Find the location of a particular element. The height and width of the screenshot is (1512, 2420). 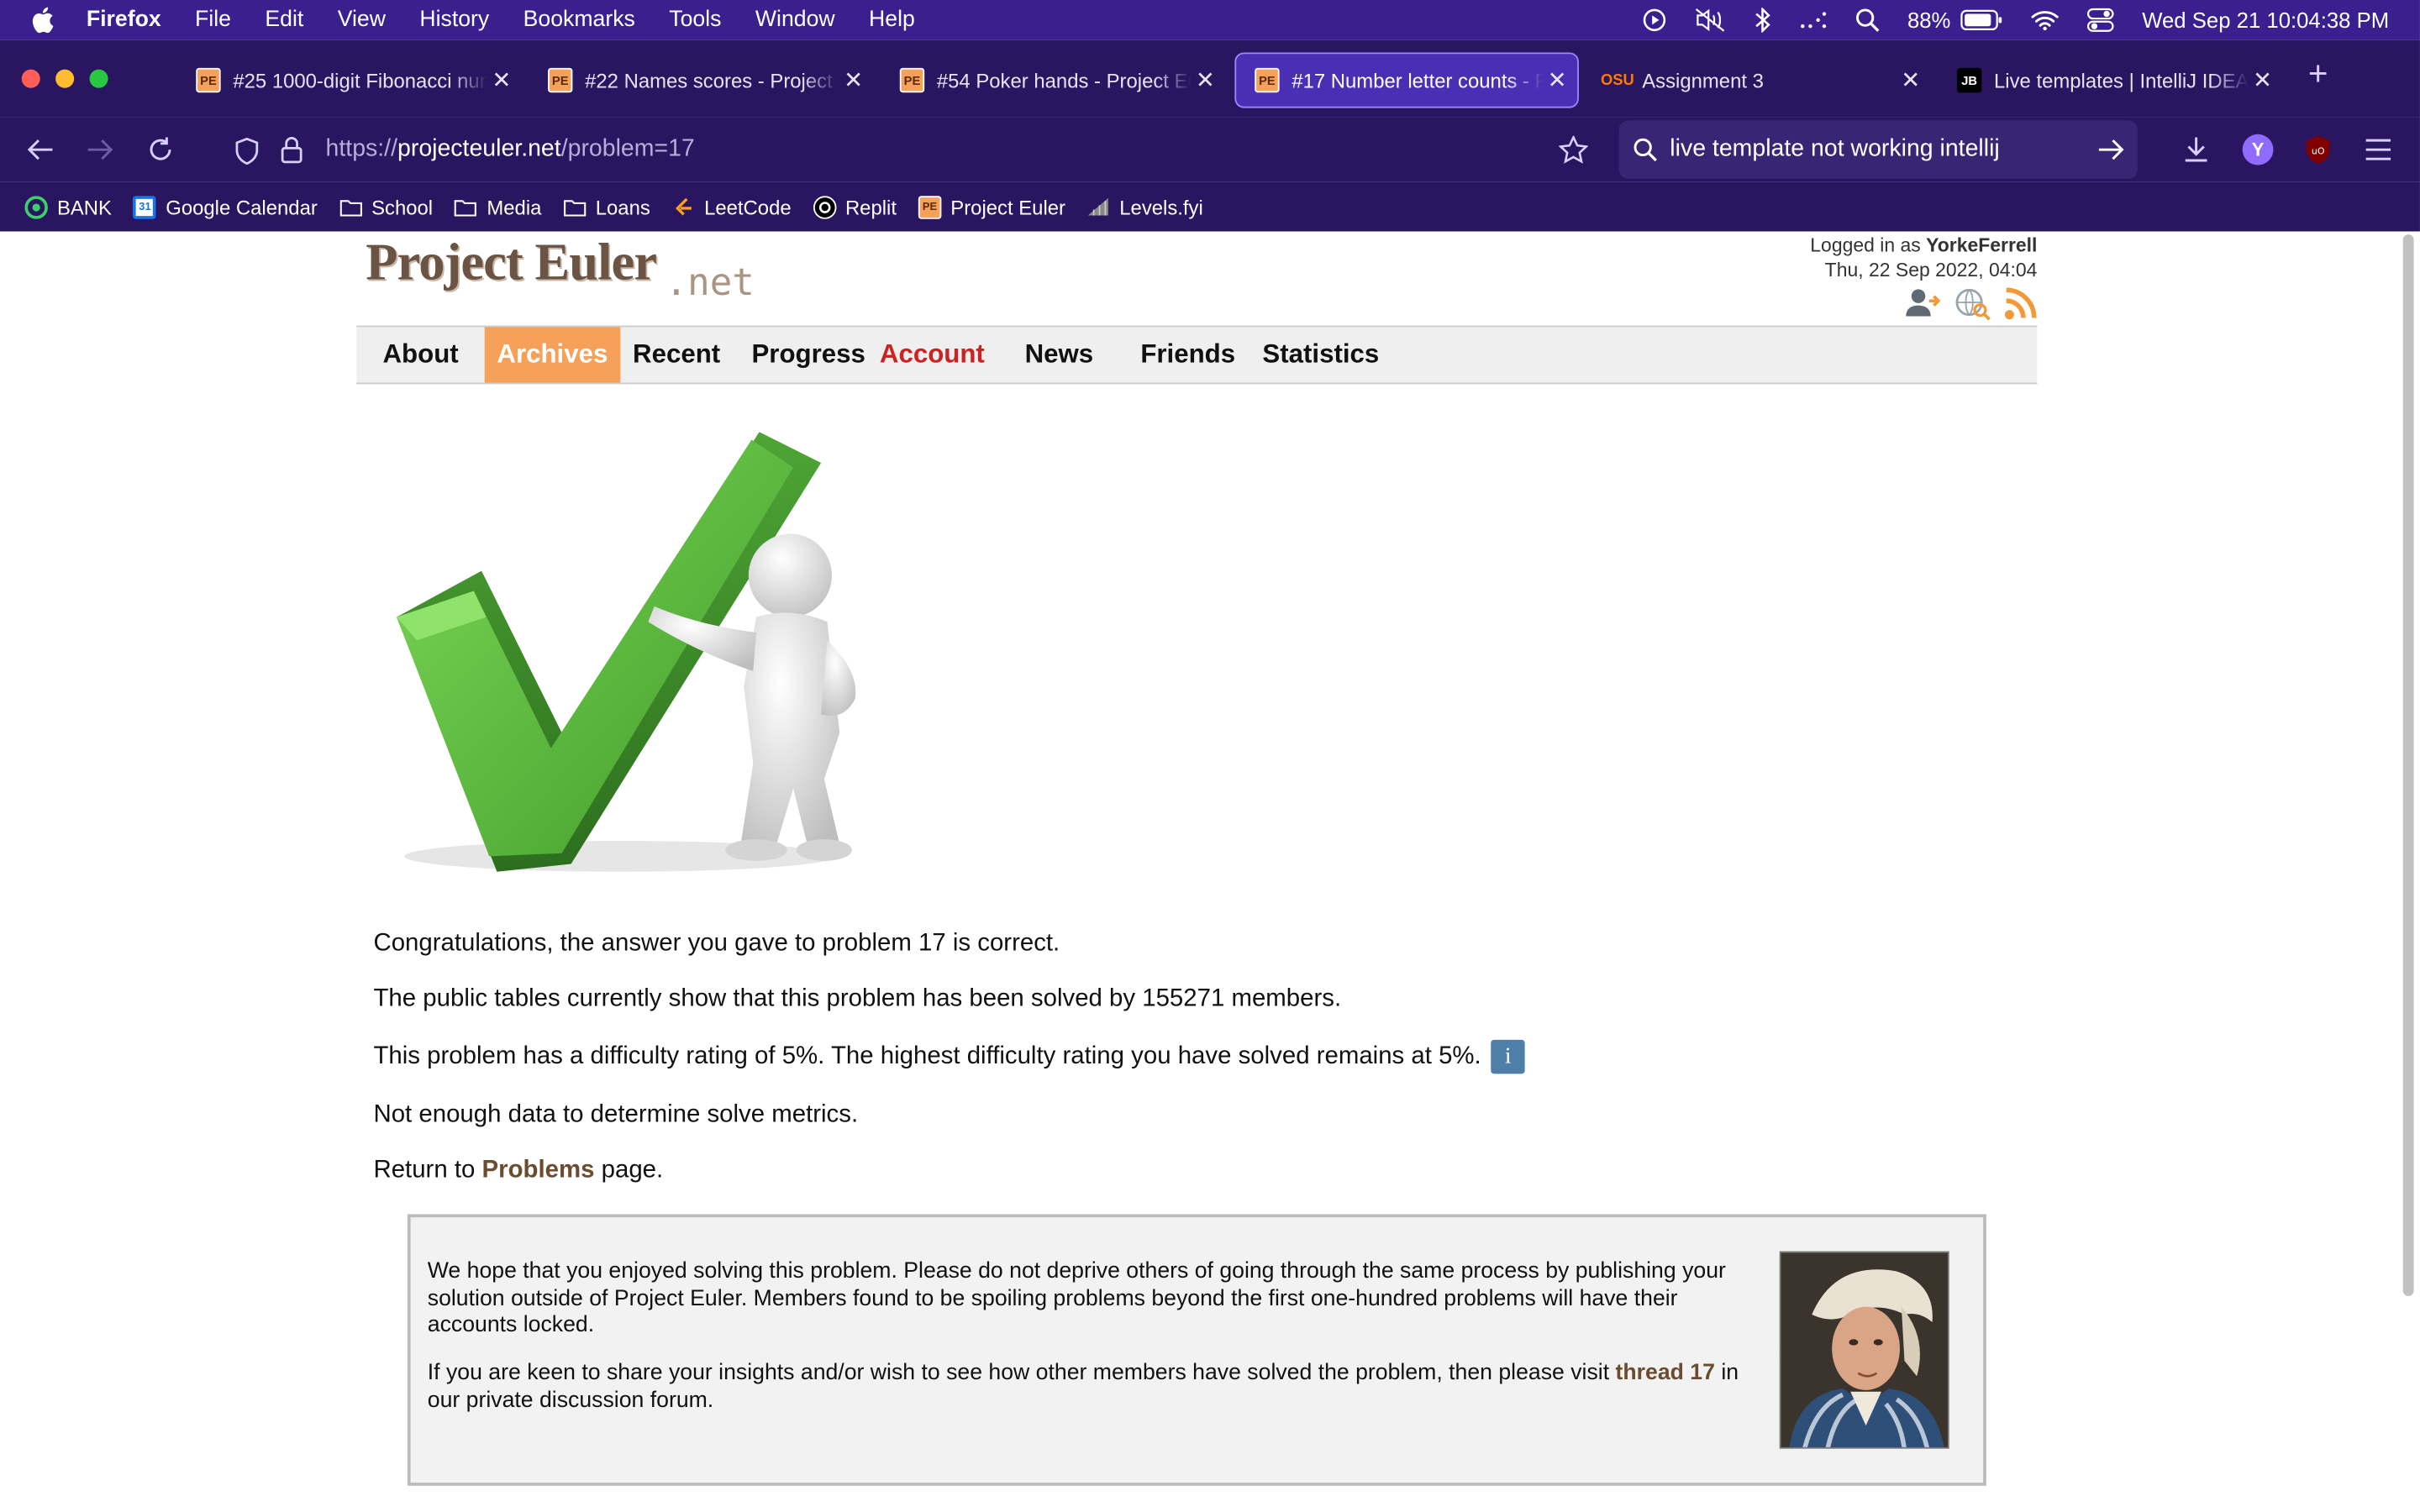

nav-progress: Progress is located at coordinates (809, 354).